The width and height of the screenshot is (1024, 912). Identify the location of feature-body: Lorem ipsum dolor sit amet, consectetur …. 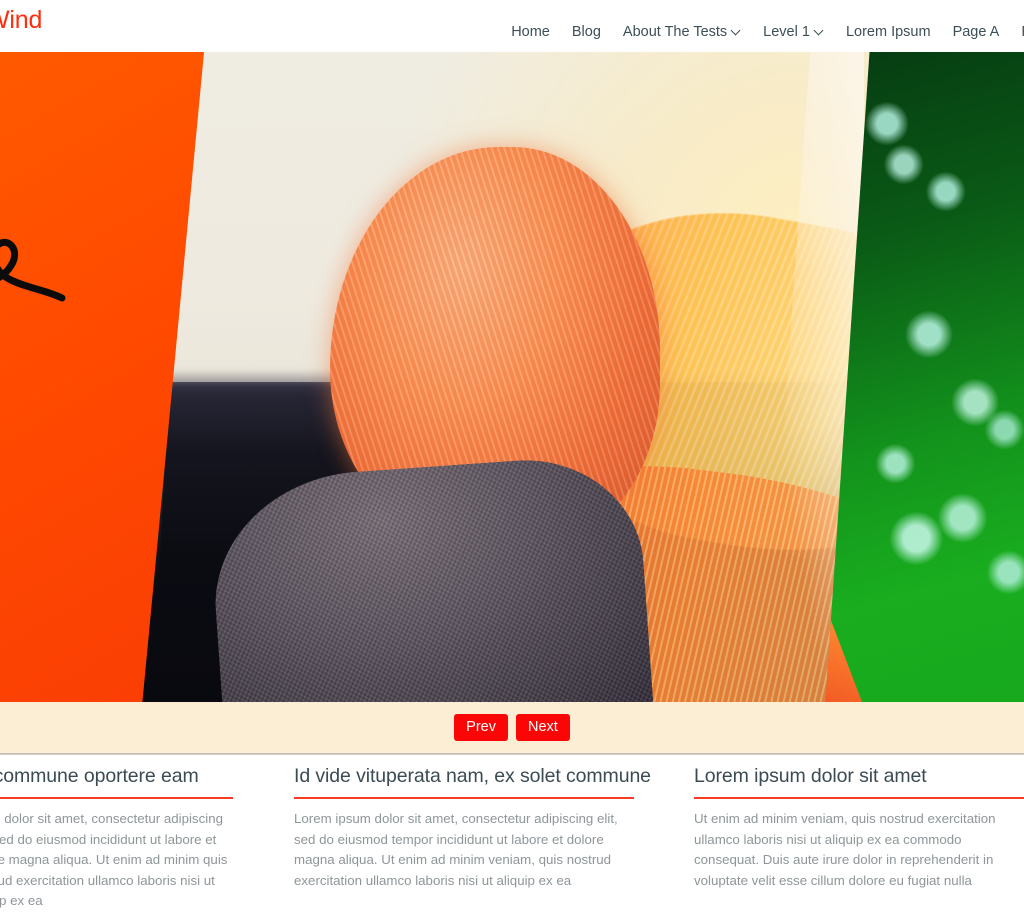
(456, 849).